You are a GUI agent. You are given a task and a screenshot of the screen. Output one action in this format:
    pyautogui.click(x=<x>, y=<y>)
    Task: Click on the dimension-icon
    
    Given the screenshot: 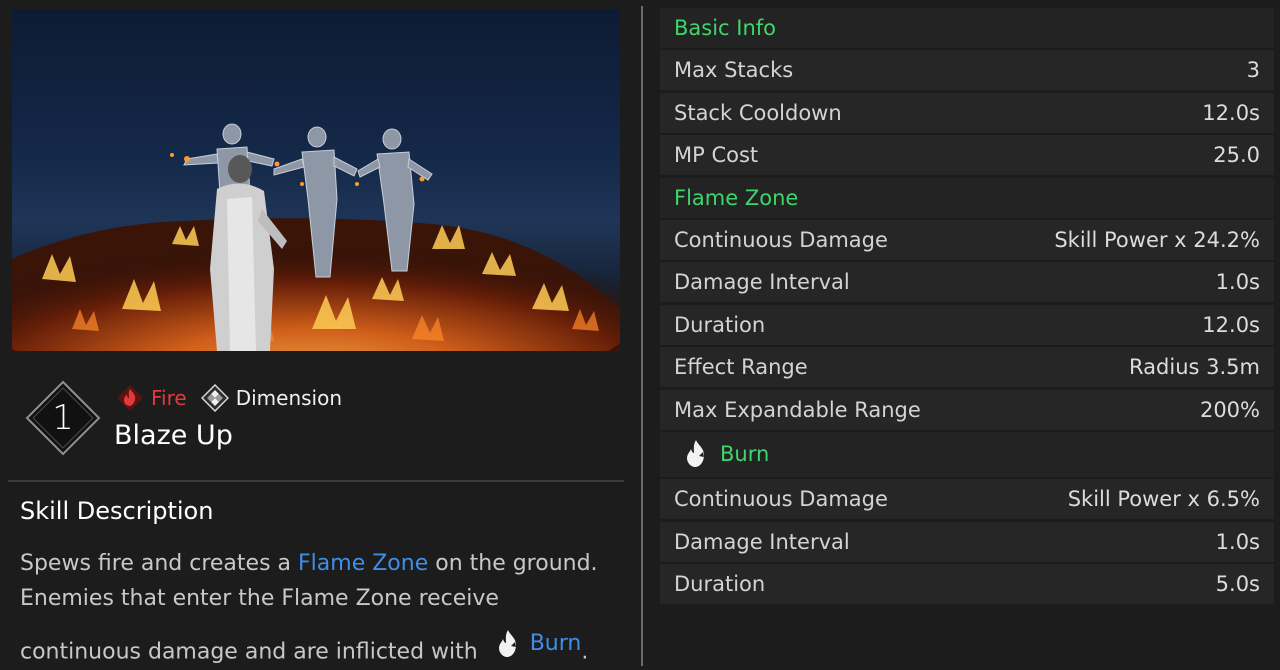 What is the action you would take?
    pyautogui.click(x=214, y=398)
    